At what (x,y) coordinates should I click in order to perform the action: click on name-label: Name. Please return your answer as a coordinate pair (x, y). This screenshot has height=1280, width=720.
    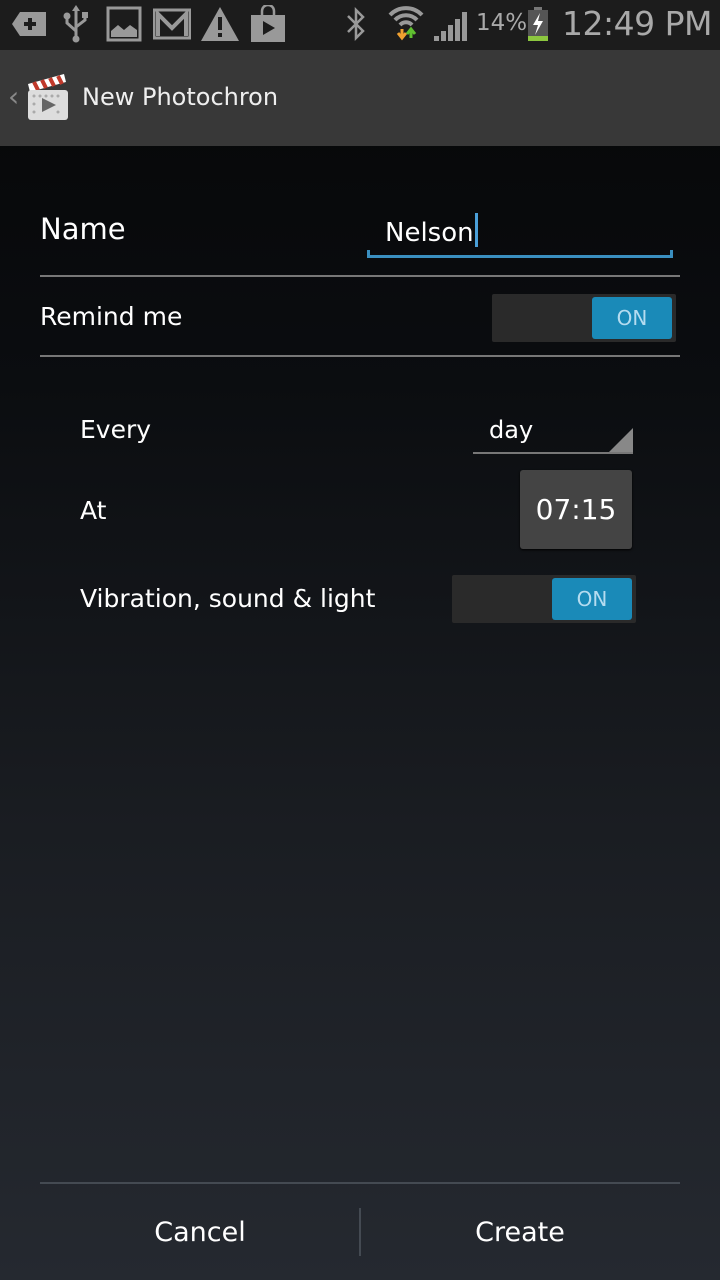
    Looking at the image, I should click on (83, 229).